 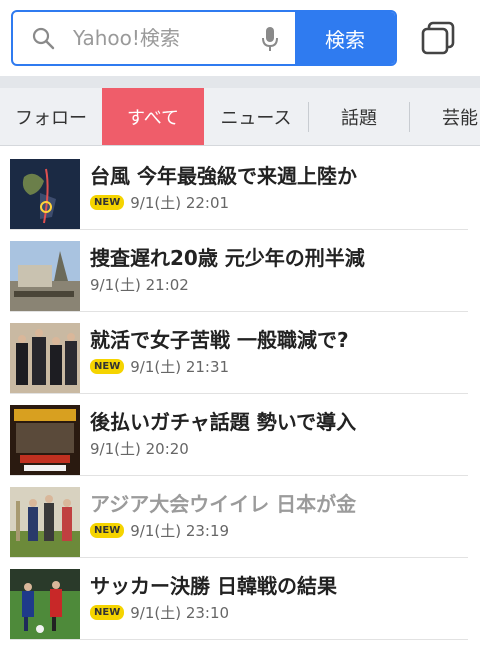 I want to click on search-input, so click(x=163, y=38).